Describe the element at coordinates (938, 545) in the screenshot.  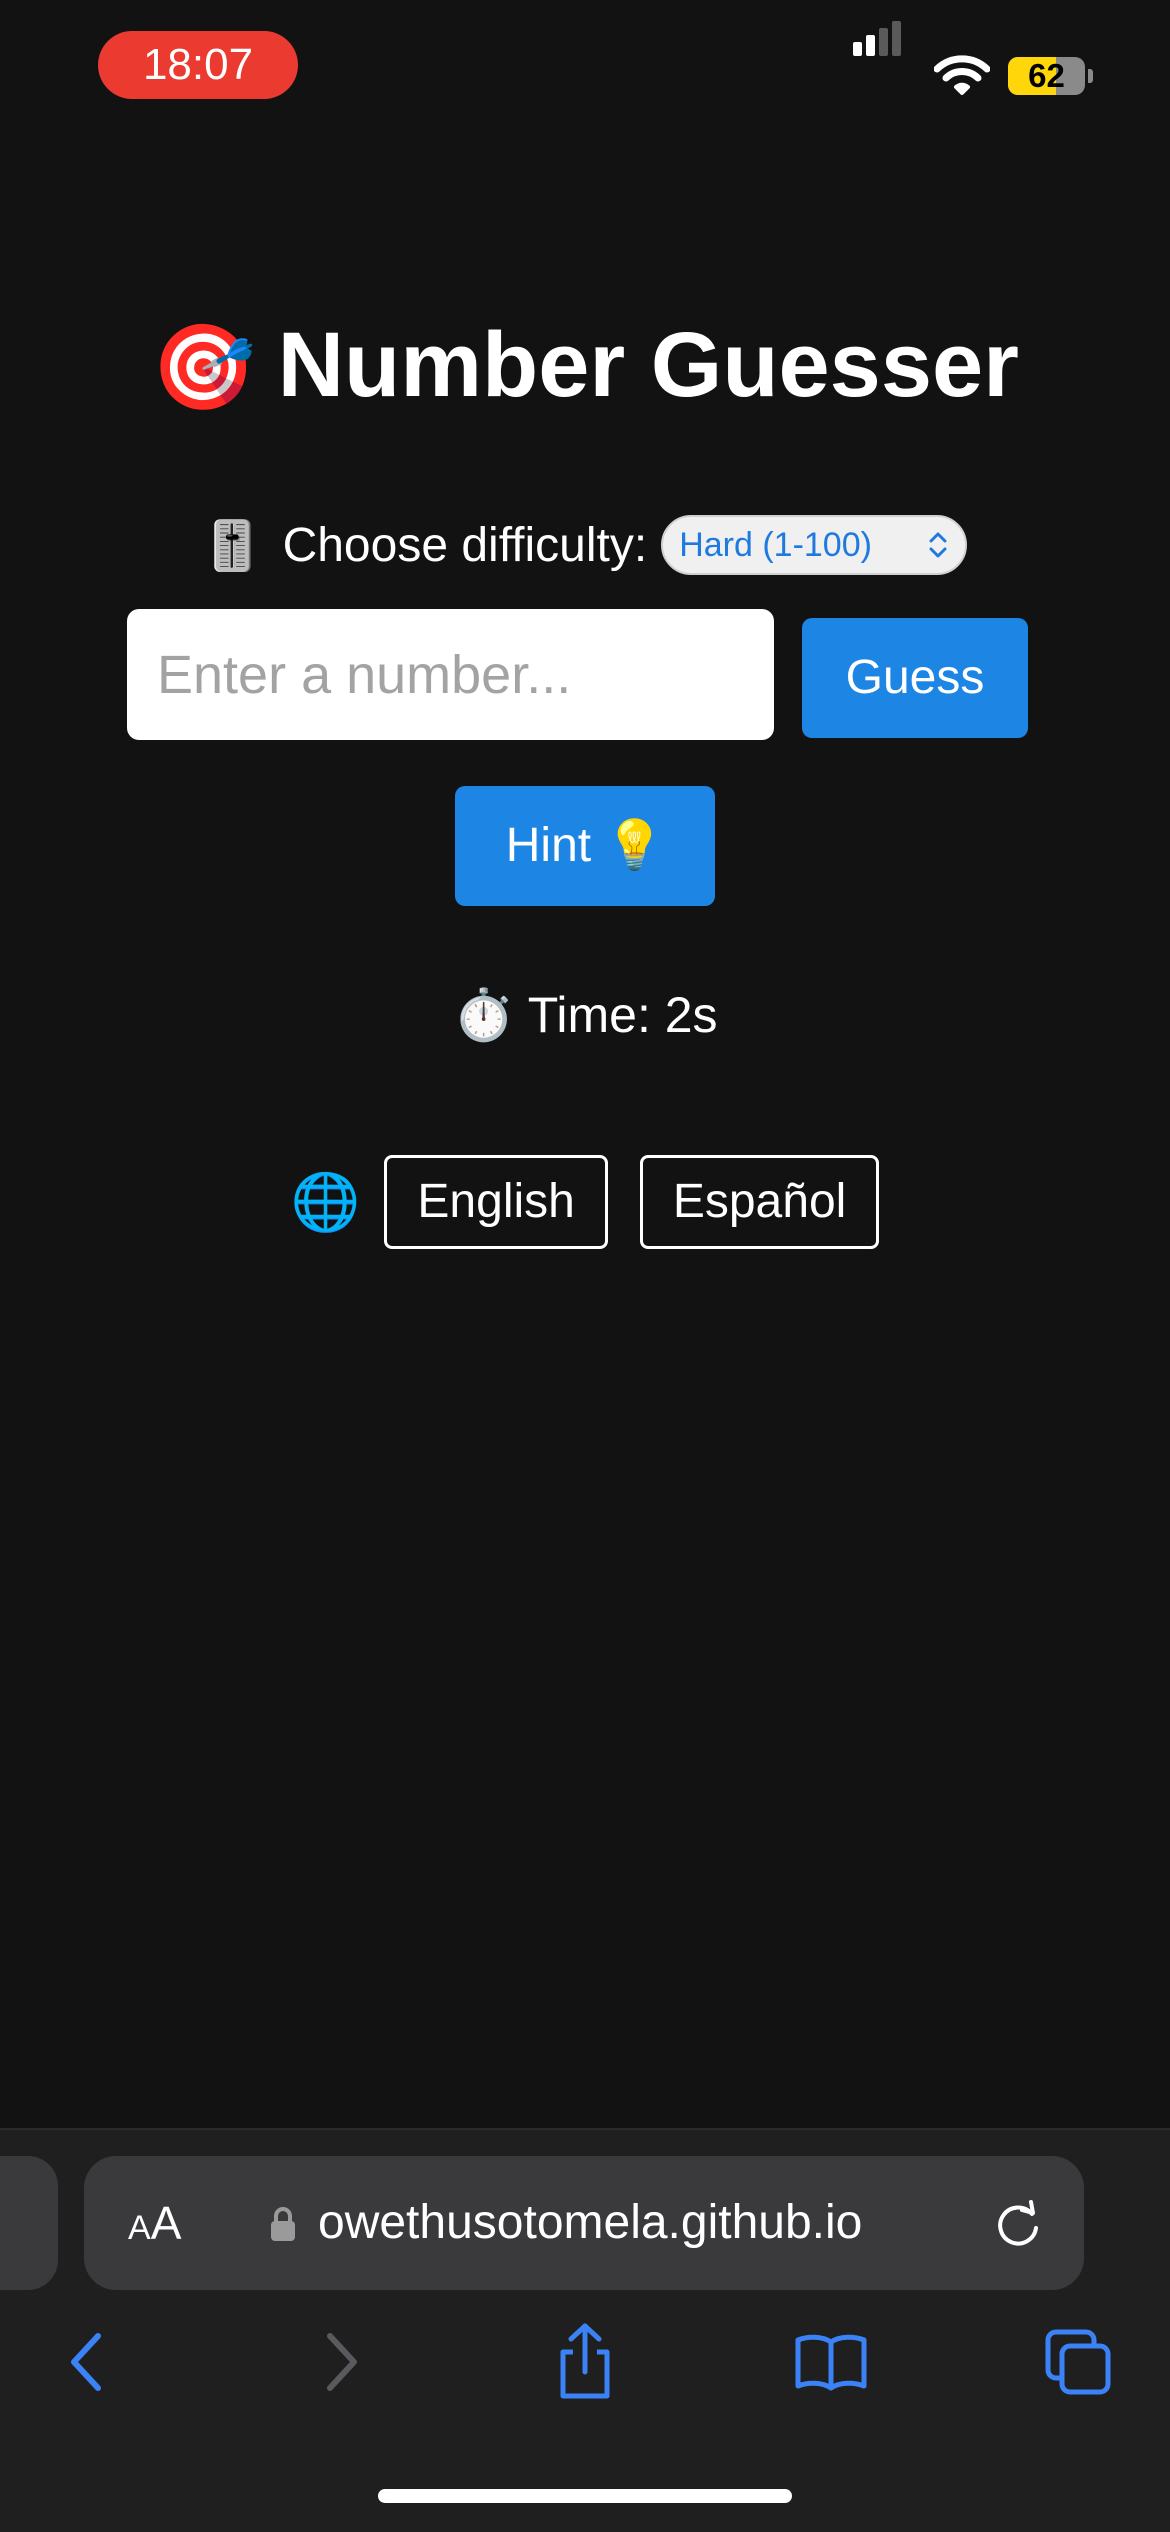
I see `chevron-up-down-icon` at that location.